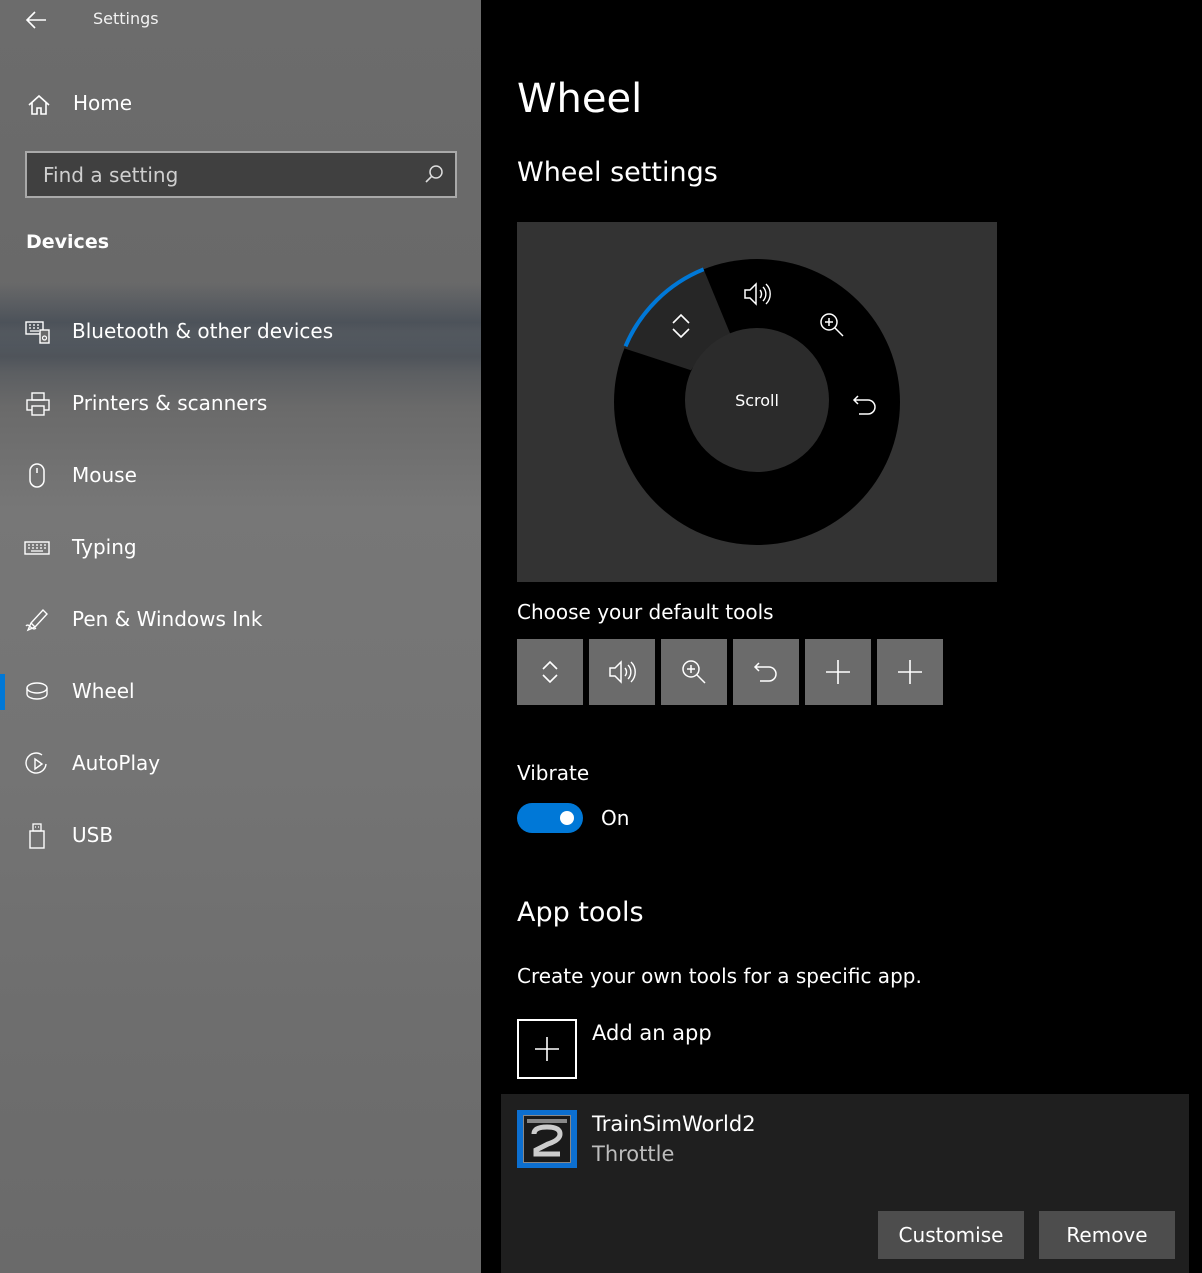 The height and width of the screenshot is (1273, 1202). What do you see at coordinates (37, 475) in the screenshot?
I see `mouse-icon` at bounding box center [37, 475].